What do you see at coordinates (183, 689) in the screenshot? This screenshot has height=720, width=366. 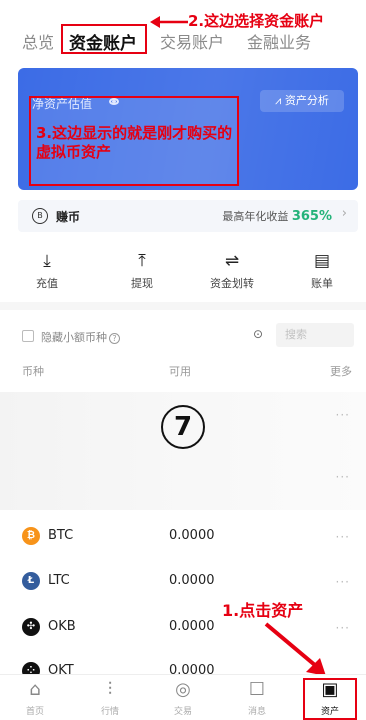 I see `trade-icon: ◎` at bounding box center [183, 689].